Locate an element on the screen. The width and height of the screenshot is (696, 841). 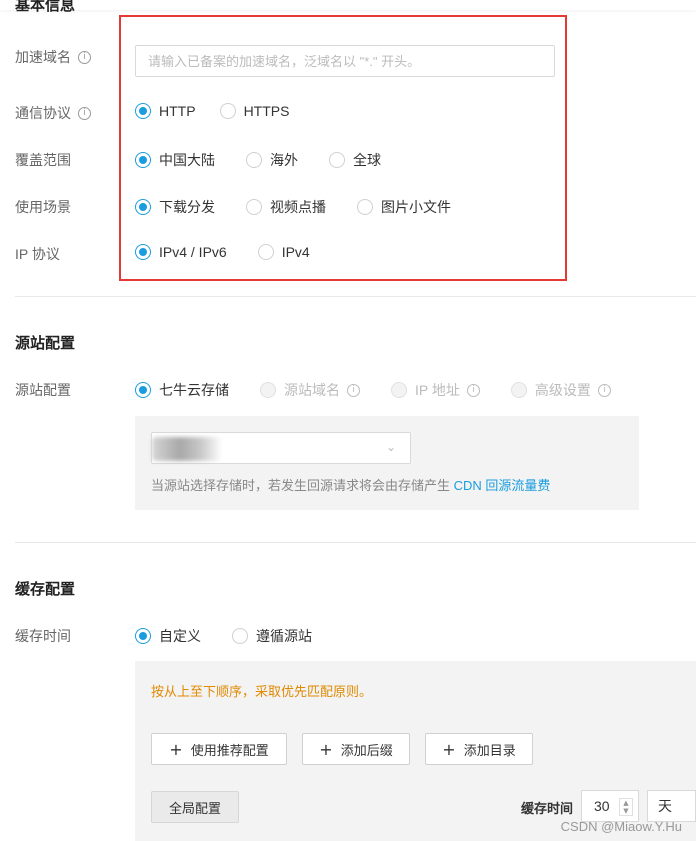
radio-vod: 视频点播 is located at coordinates (286, 207).